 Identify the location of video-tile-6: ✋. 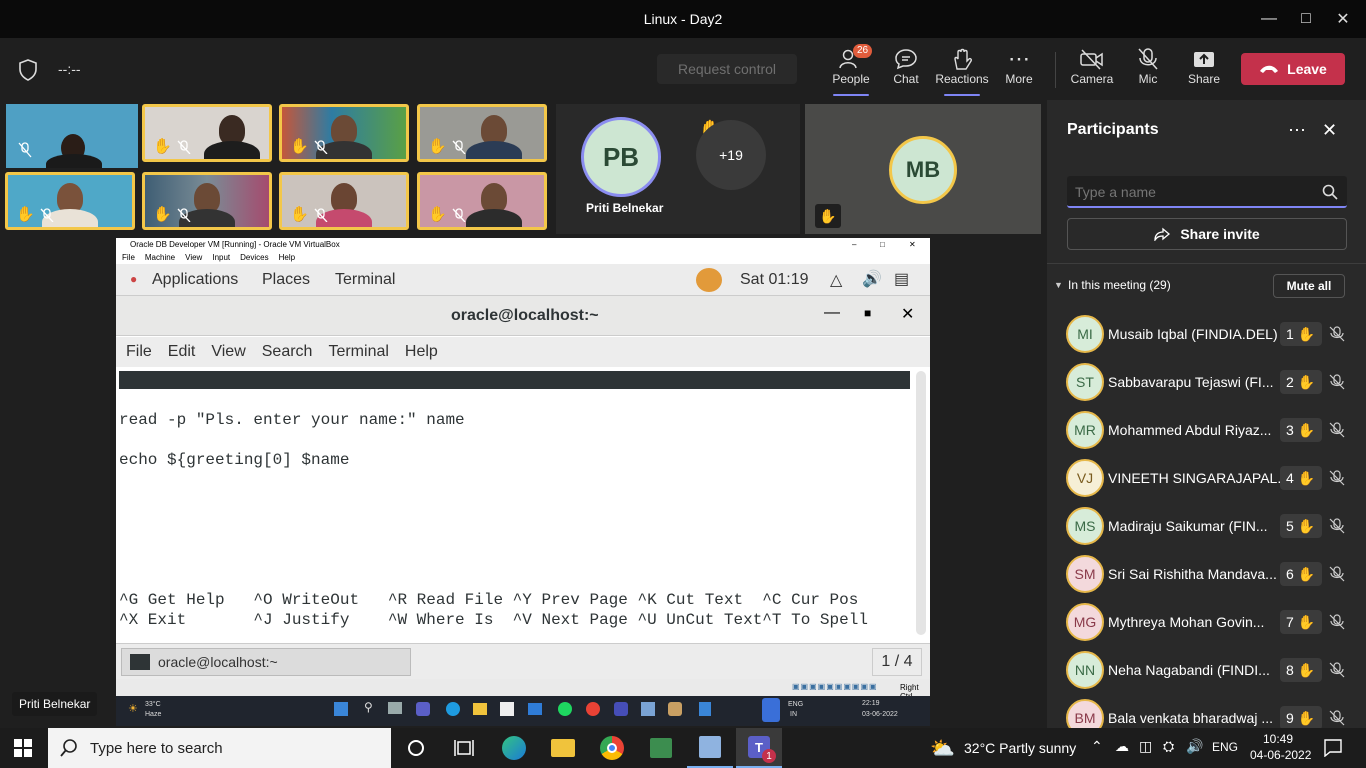
(207, 201).